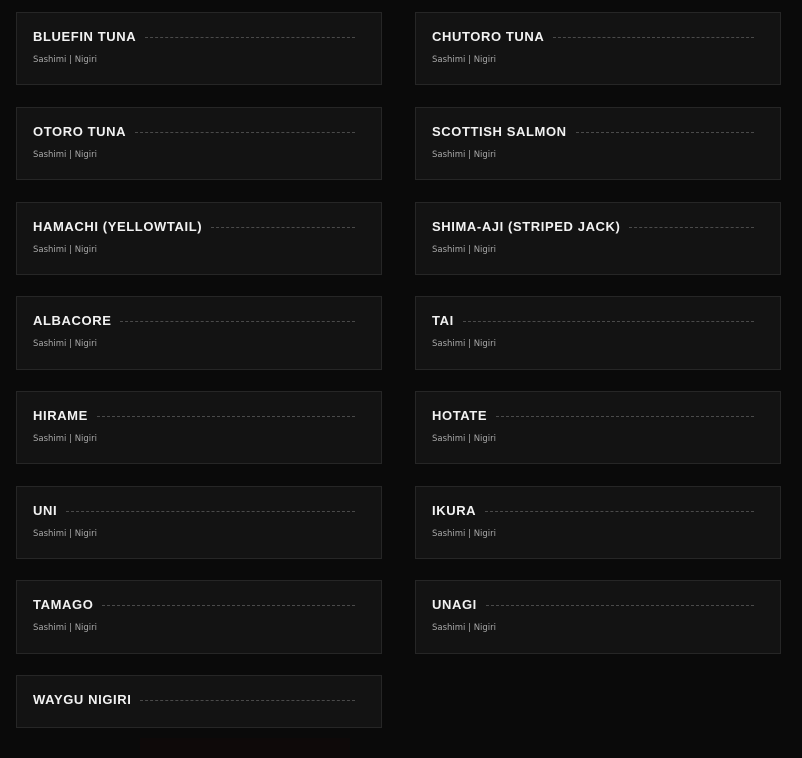 This screenshot has height=758, width=802. What do you see at coordinates (194, 36) in the screenshot?
I see `menu-item-title-row: BLUEFIN TUNA` at bounding box center [194, 36].